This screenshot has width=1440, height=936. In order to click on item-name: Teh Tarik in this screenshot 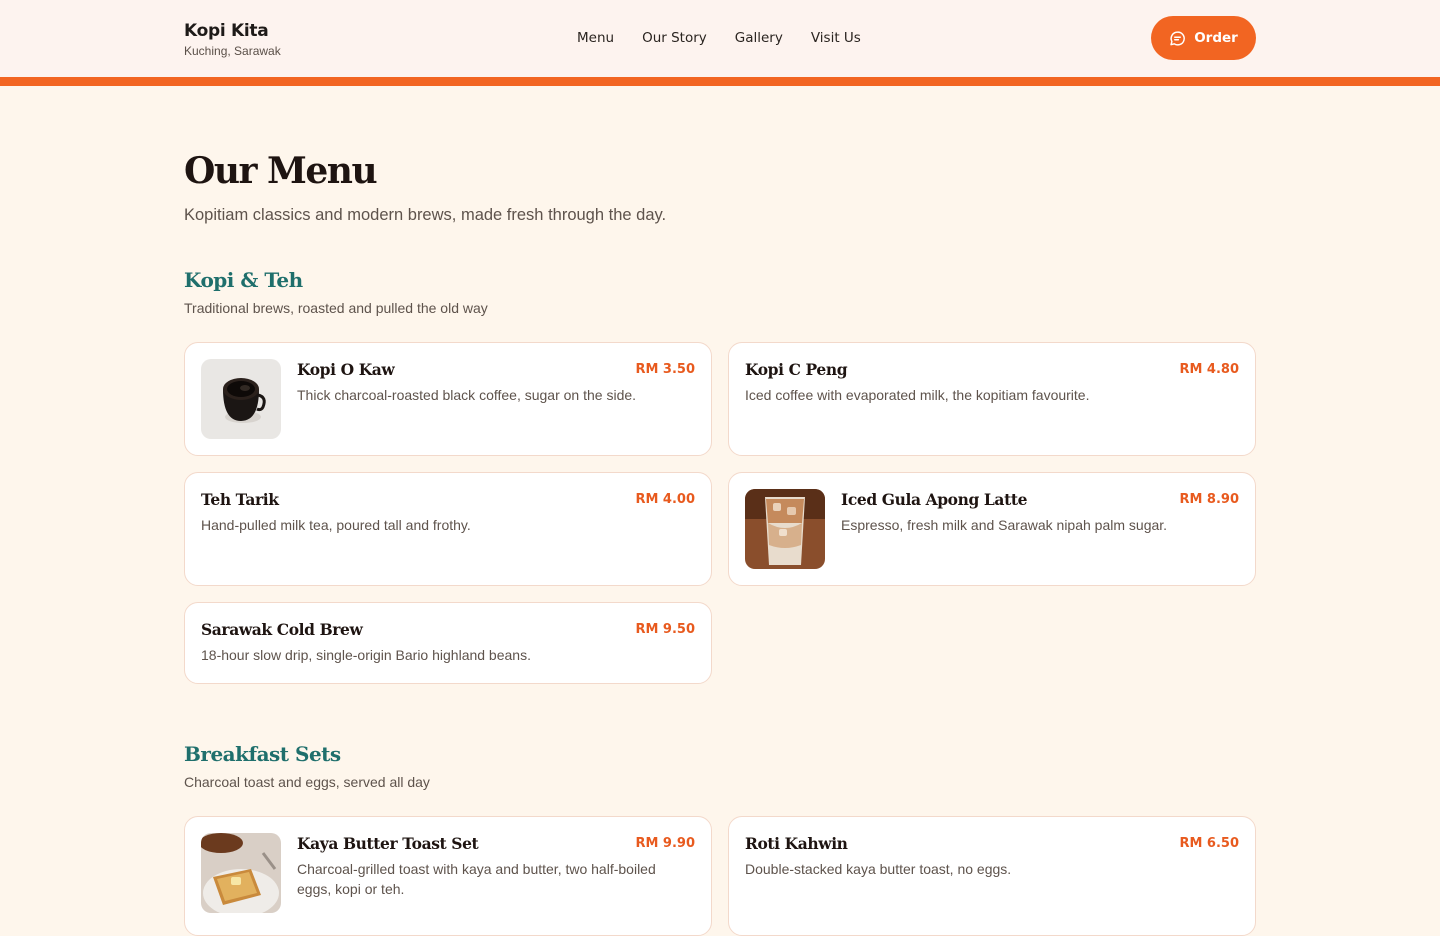, I will do `click(240, 499)`.